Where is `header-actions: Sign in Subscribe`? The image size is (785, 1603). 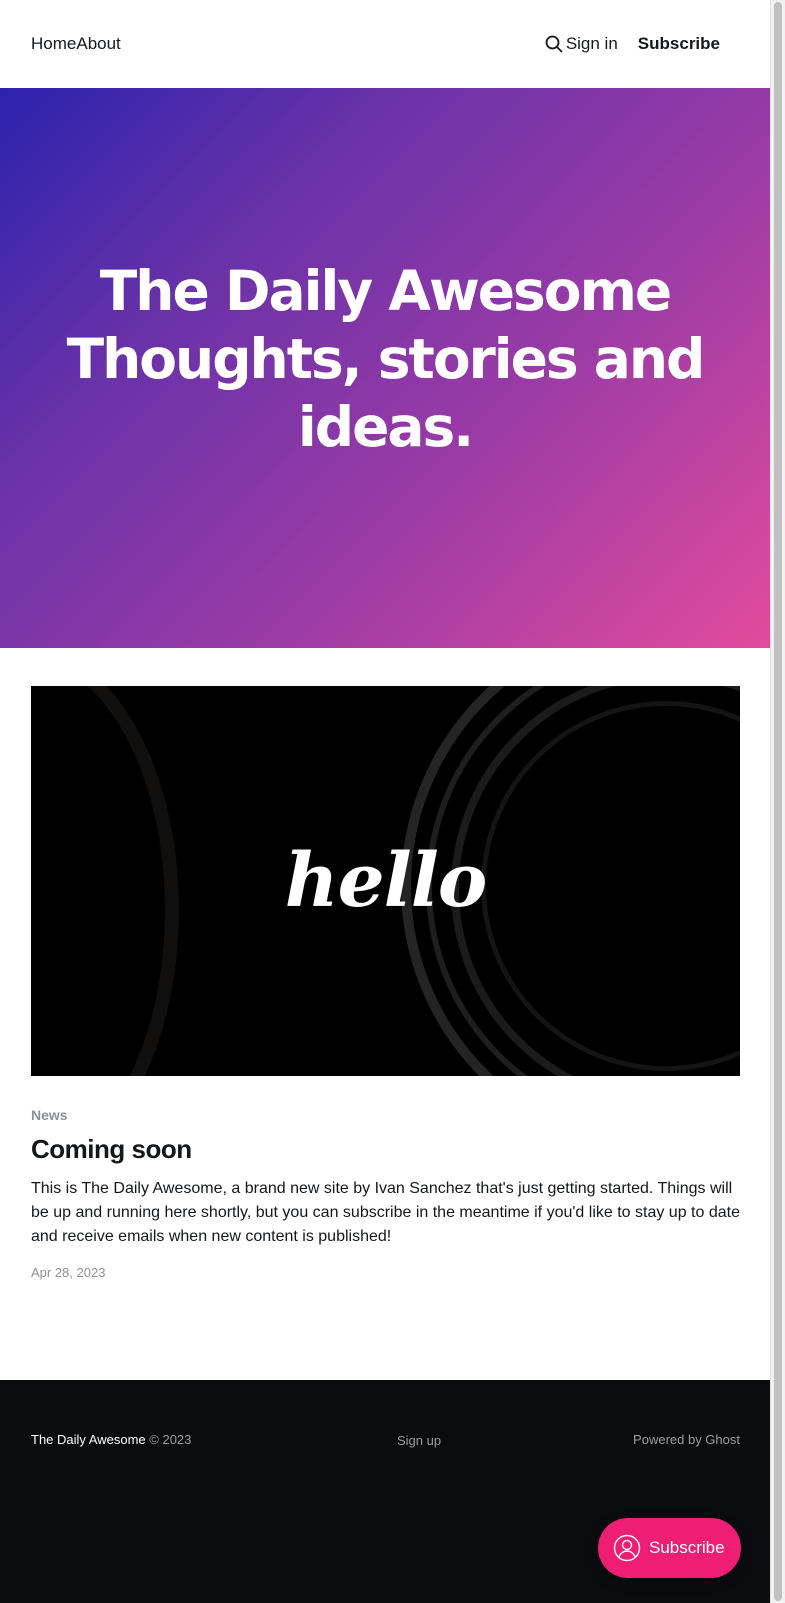 header-actions: Sign in Subscribe is located at coordinates (632, 44).